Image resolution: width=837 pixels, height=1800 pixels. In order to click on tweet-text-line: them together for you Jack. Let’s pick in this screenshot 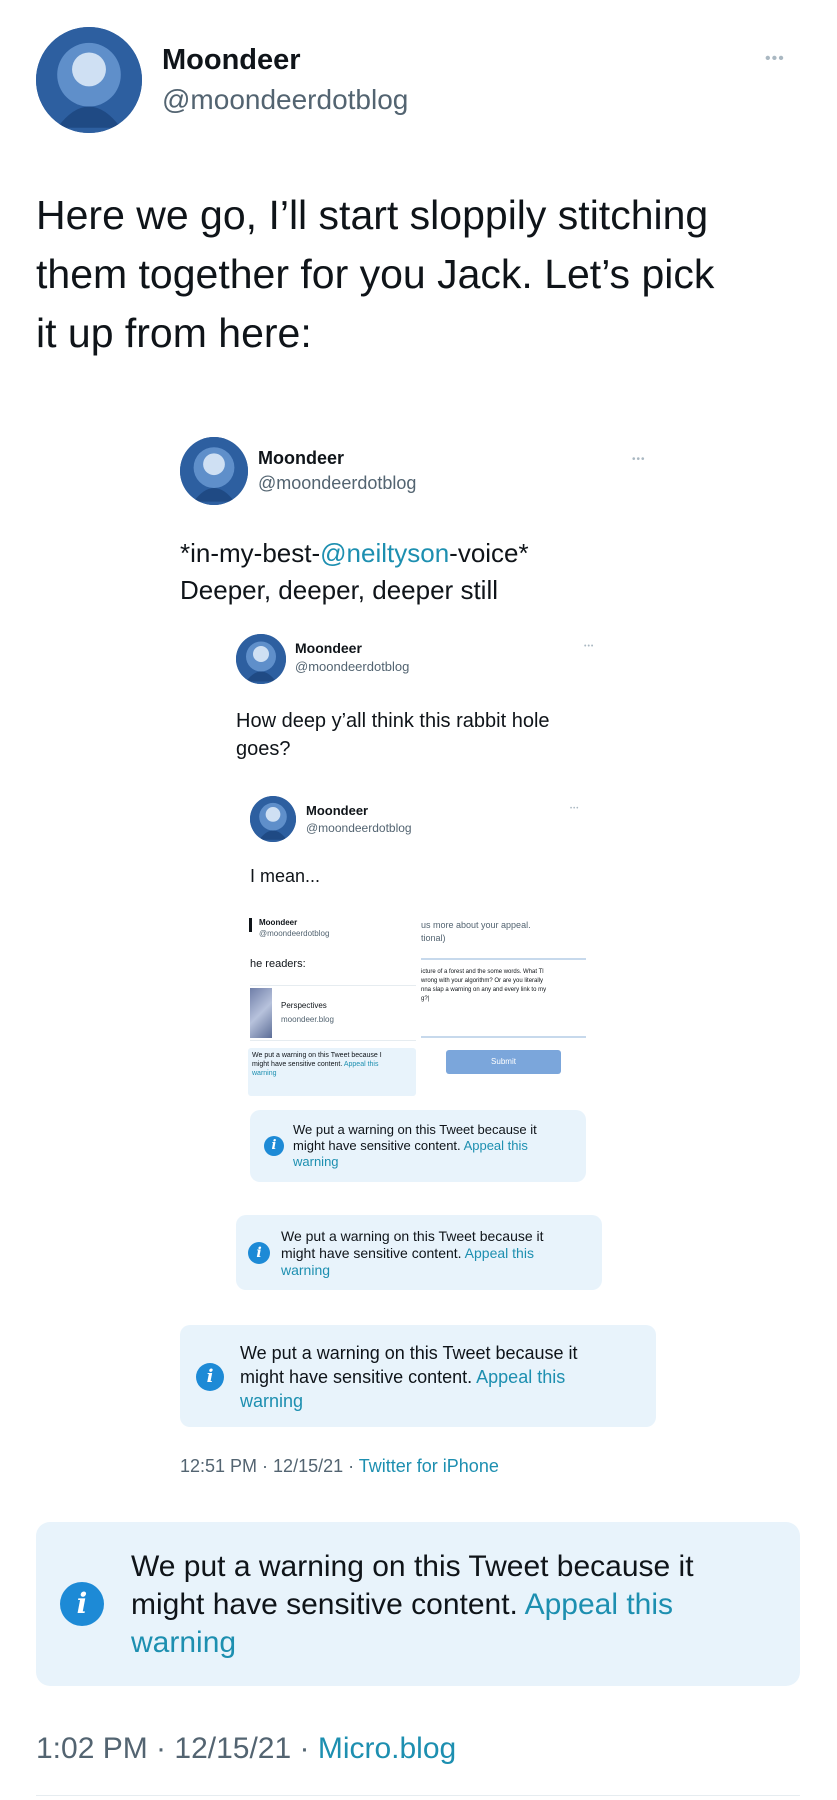, I will do `click(375, 274)`.